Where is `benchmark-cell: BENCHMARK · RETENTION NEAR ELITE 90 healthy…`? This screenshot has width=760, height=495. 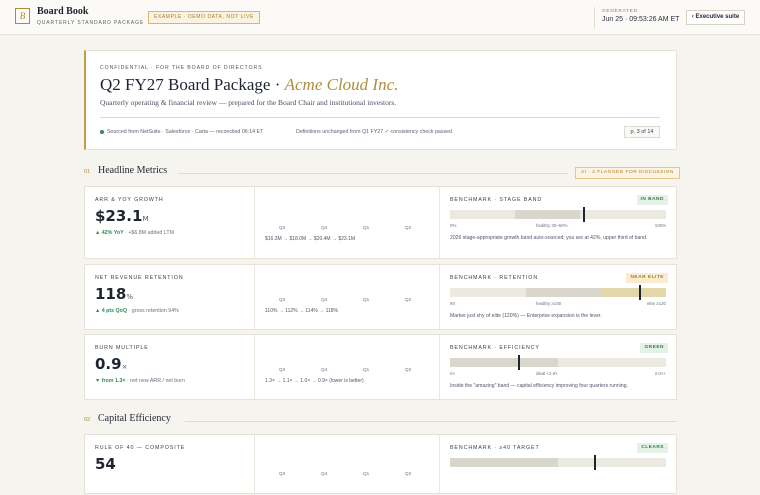 benchmark-cell: BENCHMARK · RETENTION NEAR ELITE 90 healthy… is located at coordinates (559, 297).